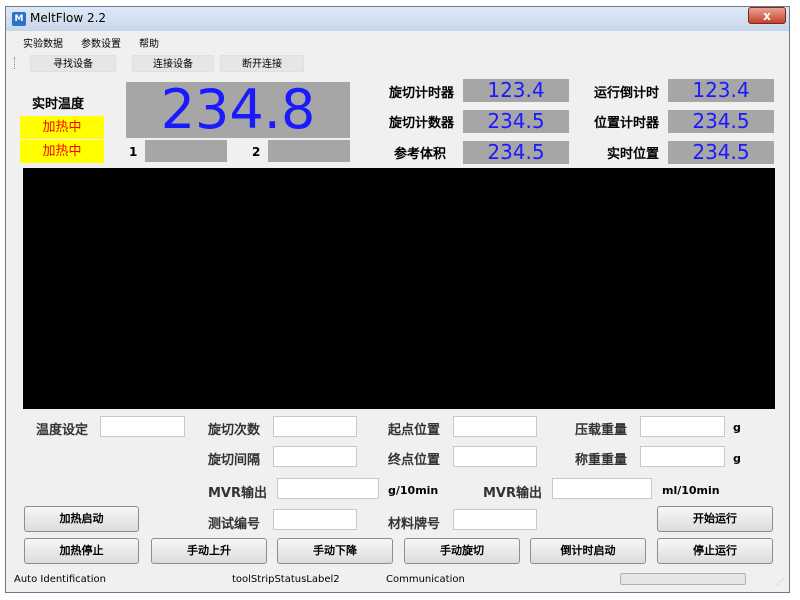 The height and width of the screenshot is (600, 800). Describe the element at coordinates (737, 458) in the screenshot. I see `weigh-weight-unit: g` at that location.